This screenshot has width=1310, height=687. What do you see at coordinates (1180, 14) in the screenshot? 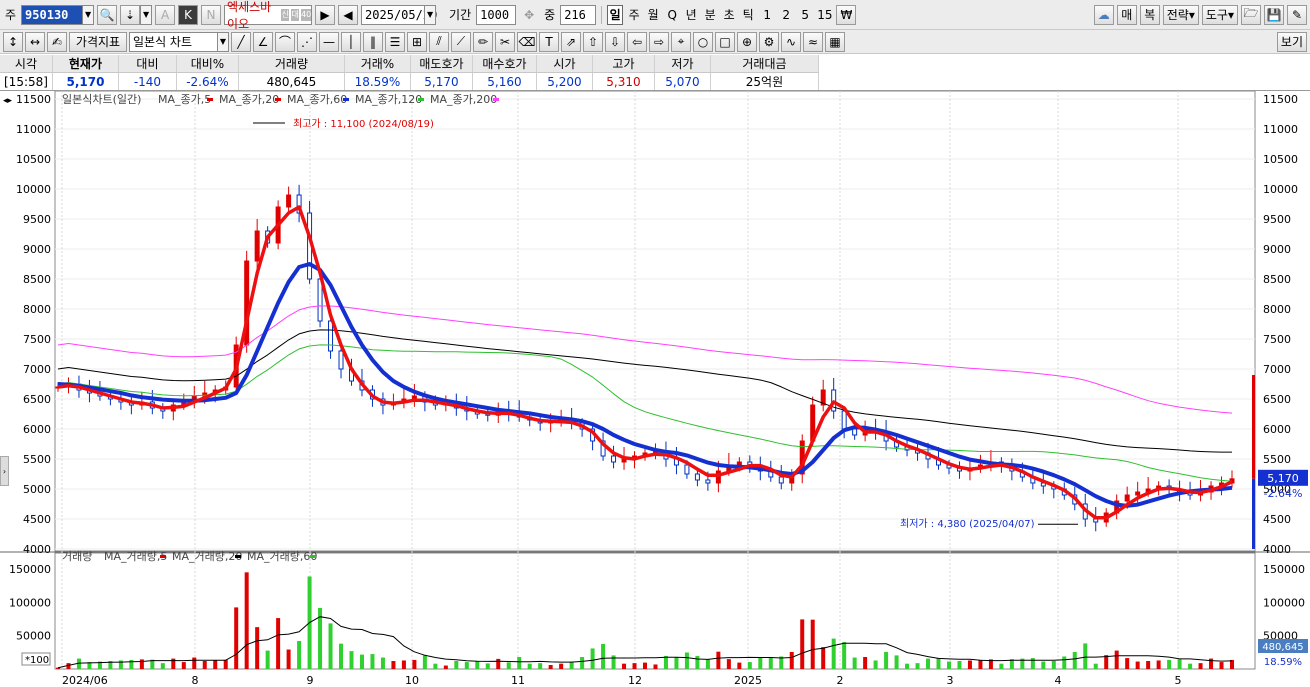
I see `strategy-button: 전략 ▾` at bounding box center [1180, 14].